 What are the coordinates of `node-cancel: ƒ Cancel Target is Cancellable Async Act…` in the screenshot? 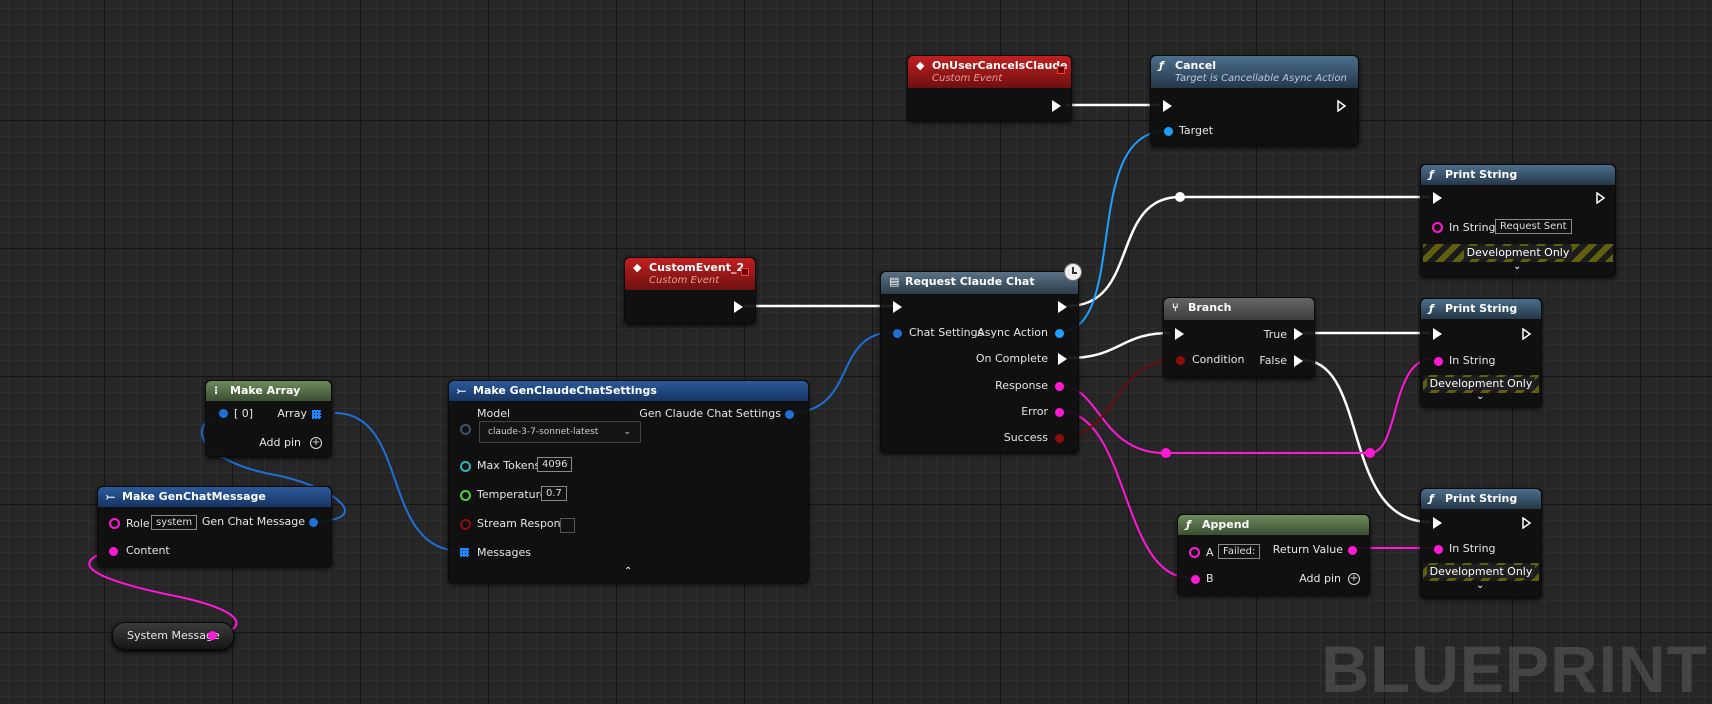 It's located at (1254, 100).